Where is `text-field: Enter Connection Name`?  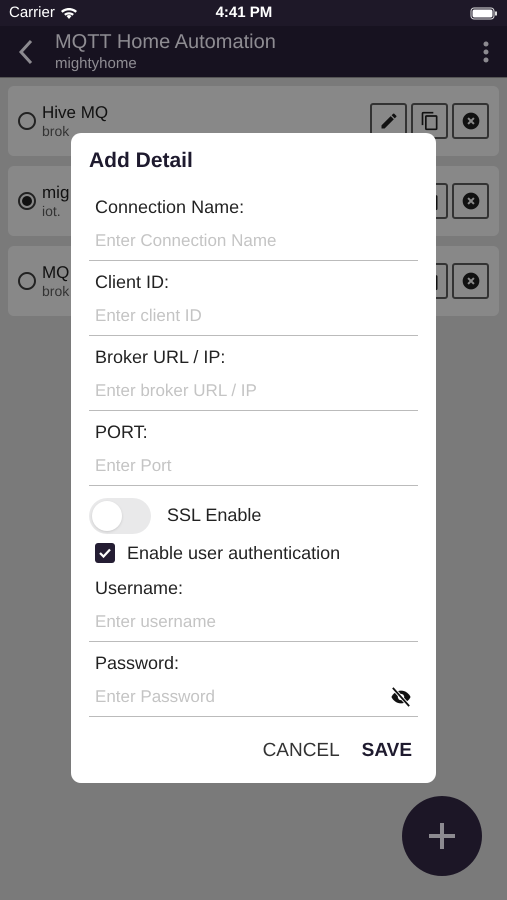
text-field: Enter Connection Name is located at coordinates (253, 241).